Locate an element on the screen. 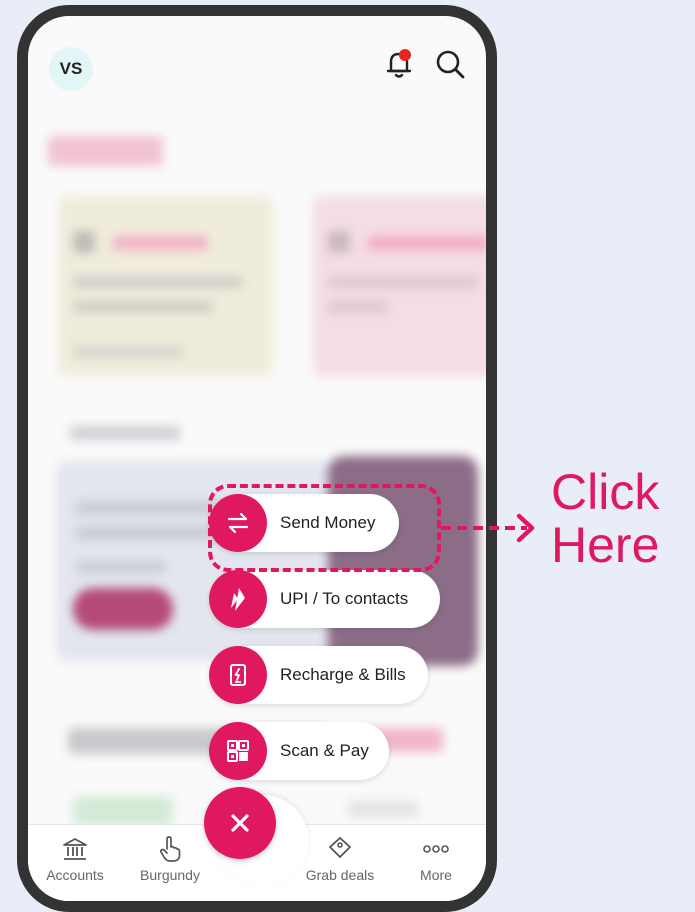 This screenshot has height=912, width=695. bell-icon is located at coordinates (399, 64).